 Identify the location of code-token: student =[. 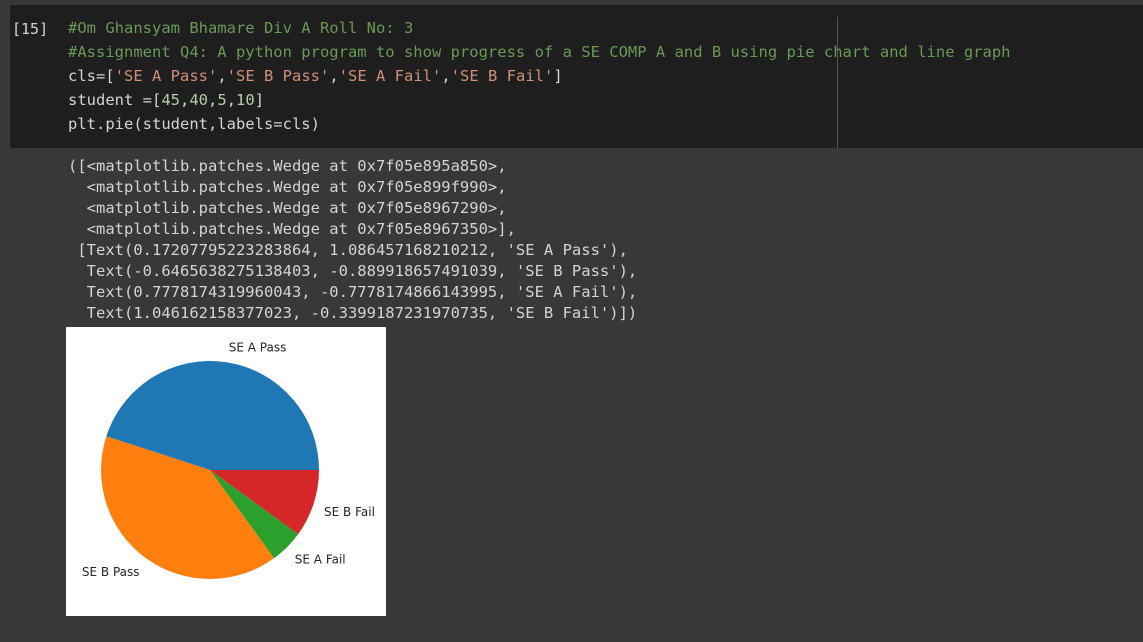
(115, 100).